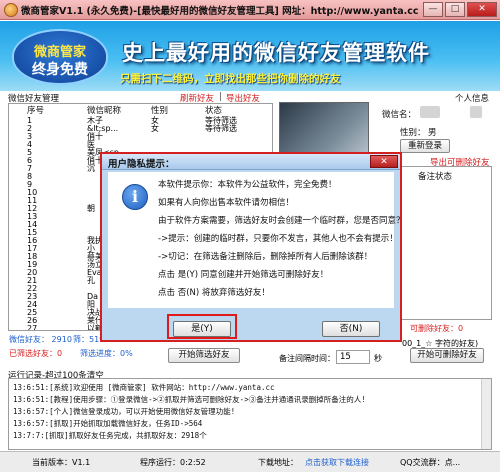  Describe the element at coordinates (425, 146) in the screenshot. I see `relogin-button: 重新登录` at that location.